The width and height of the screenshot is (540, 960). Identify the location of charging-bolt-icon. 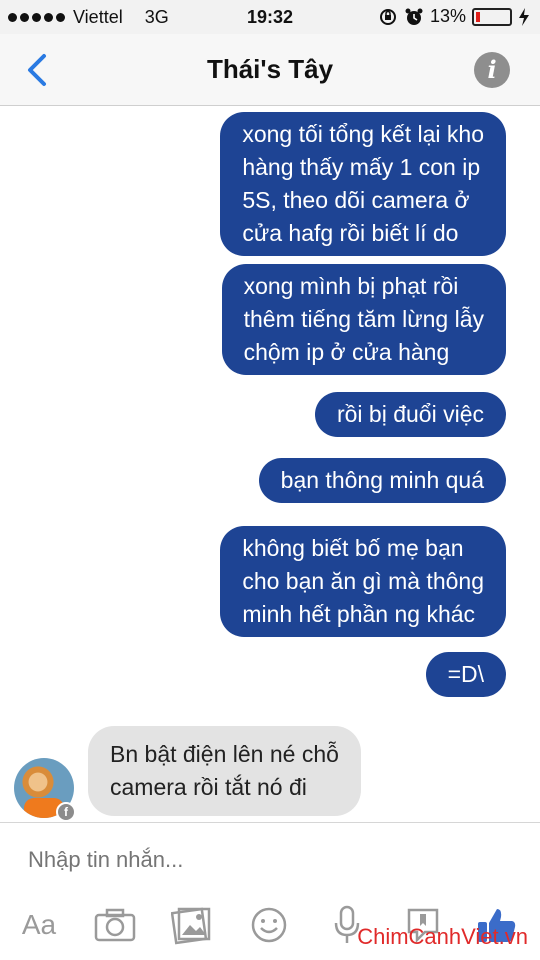
(524, 16).